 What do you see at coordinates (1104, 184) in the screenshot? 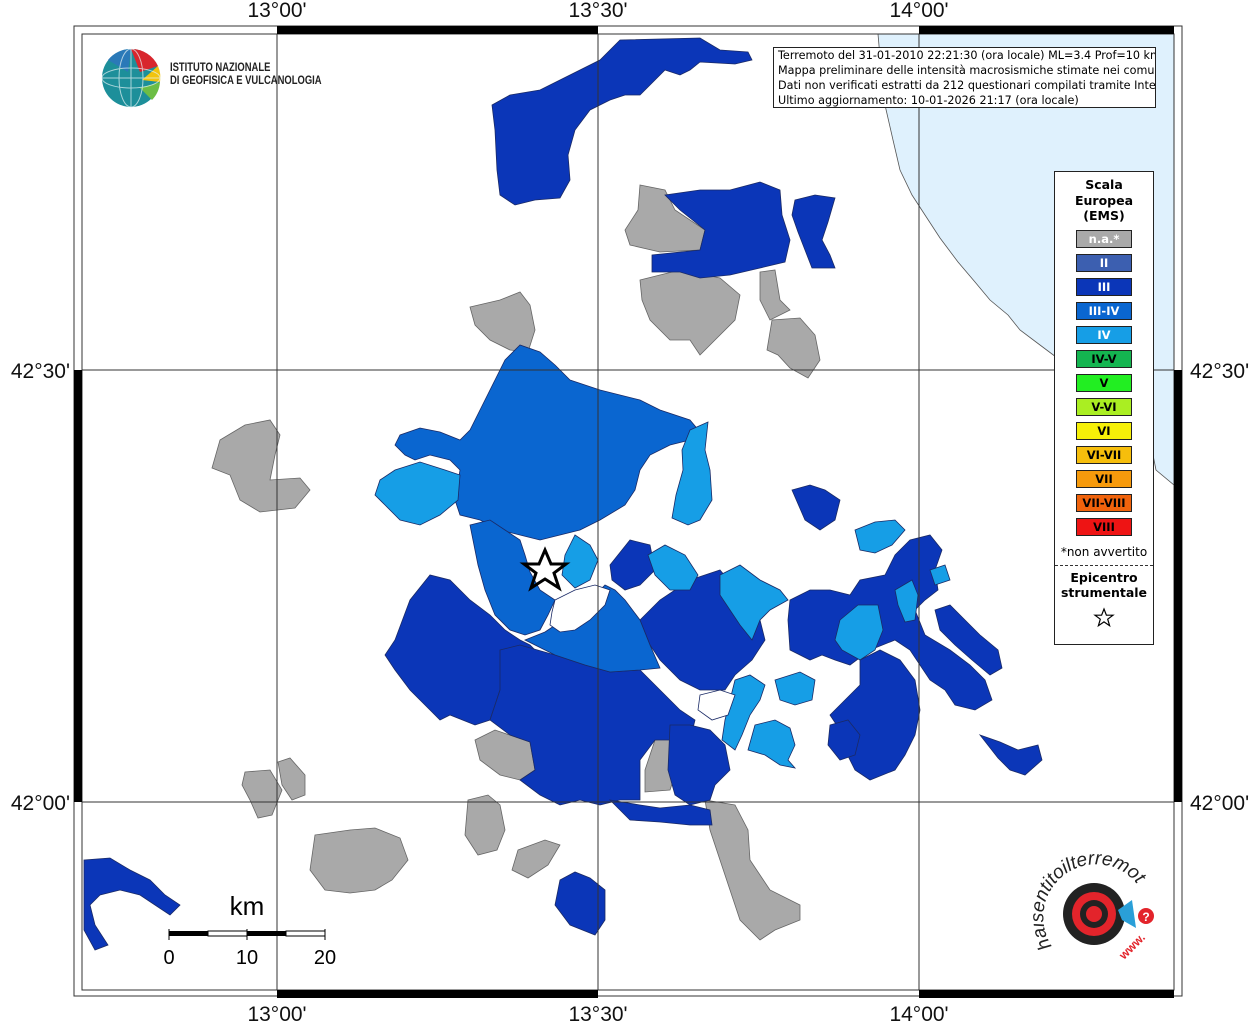
I see `legend-title-line-1: Scala` at bounding box center [1104, 184].